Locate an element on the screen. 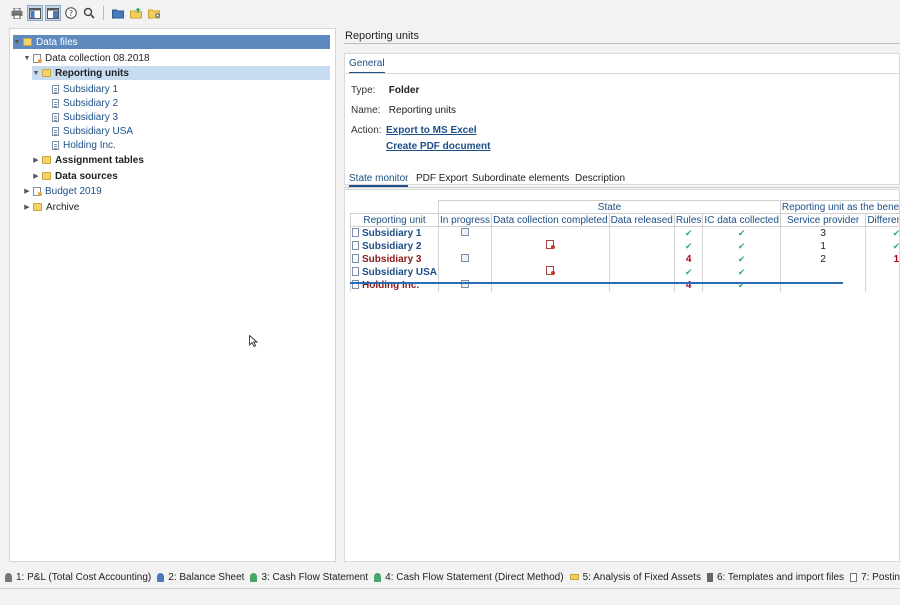 This screenshot has height=605, width=900. tab-general: General is located at coordinates (367, 66).